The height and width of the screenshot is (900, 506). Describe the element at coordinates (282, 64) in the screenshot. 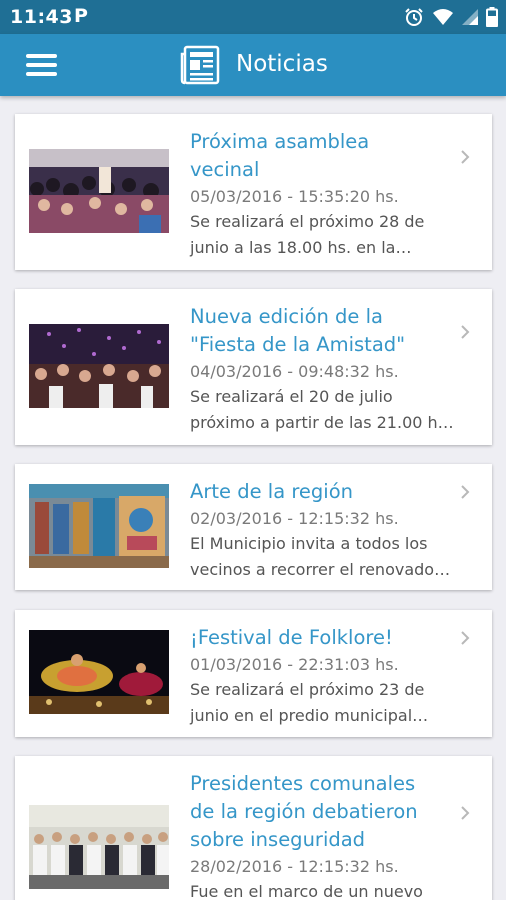

I see `page-title: Noticias` at that location.